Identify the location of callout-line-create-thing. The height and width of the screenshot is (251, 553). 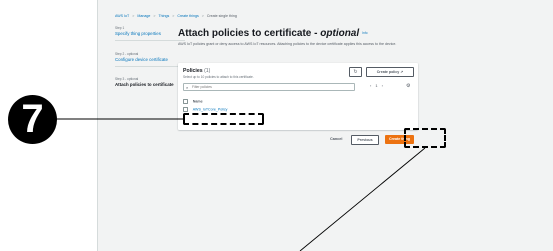
(362, 199).